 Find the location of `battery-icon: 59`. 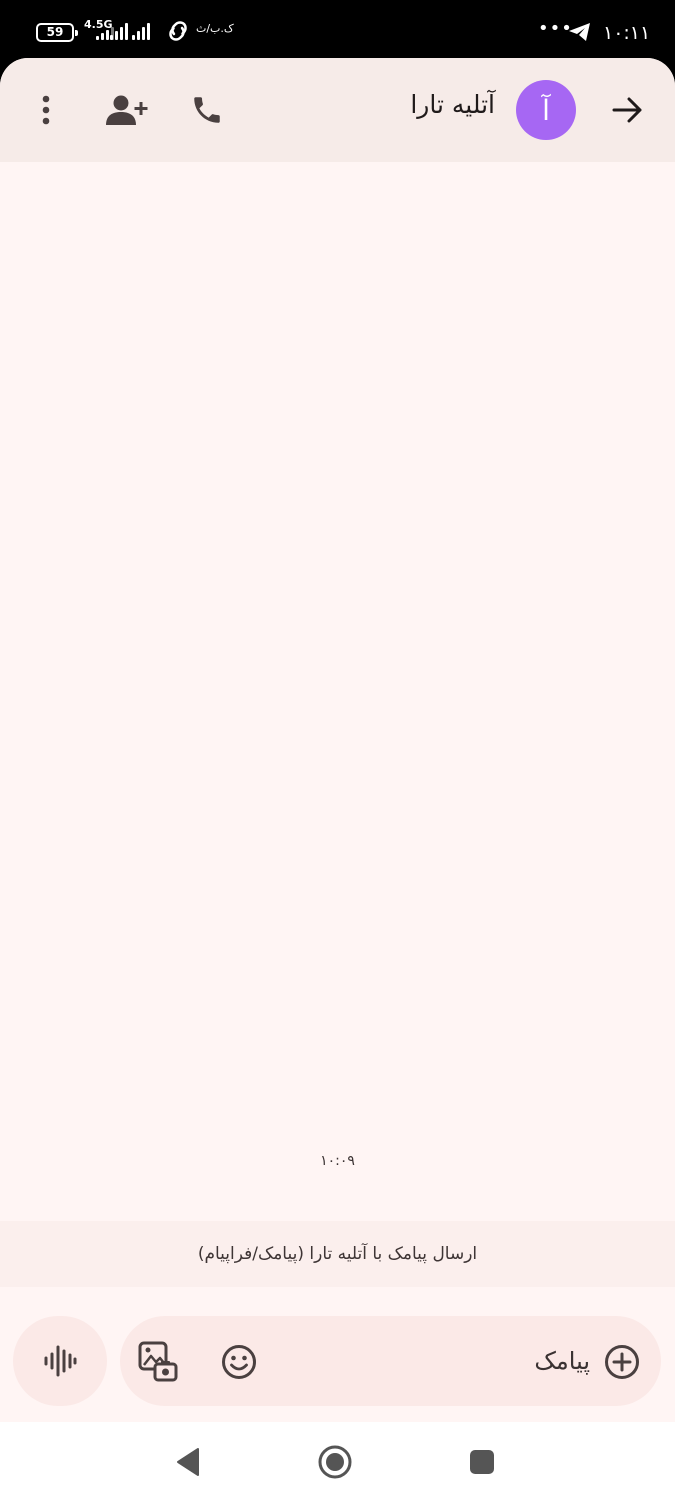

battery-icon: 59 is located at coordinates (57, 32).